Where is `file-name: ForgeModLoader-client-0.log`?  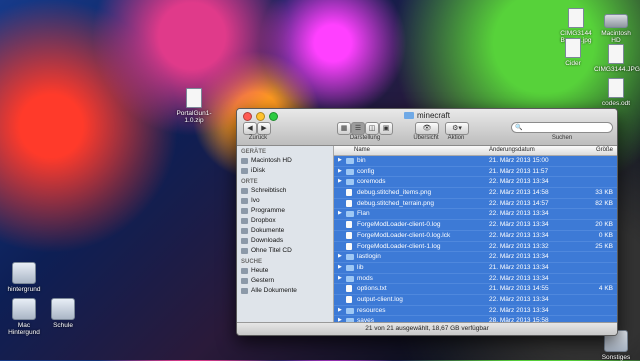
file-name: ForgeModLoader-client-0.log is located at coordinates (399, 225).